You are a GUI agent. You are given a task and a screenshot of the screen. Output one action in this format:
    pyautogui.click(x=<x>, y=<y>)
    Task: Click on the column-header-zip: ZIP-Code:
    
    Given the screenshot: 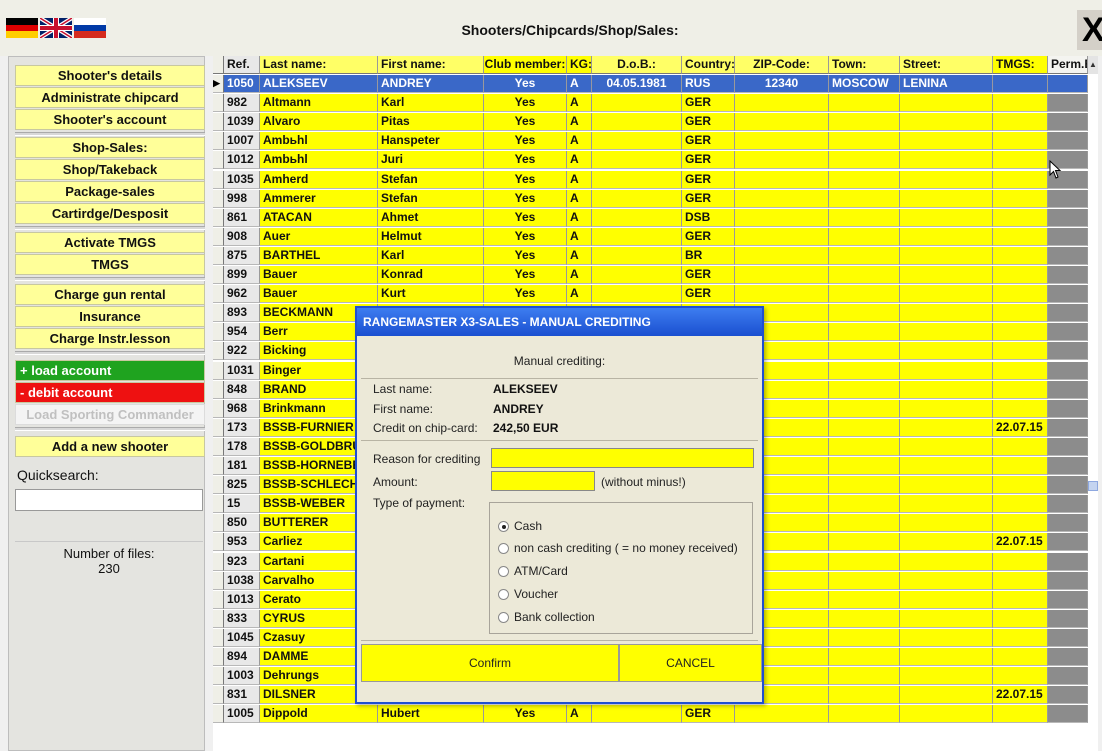 What is the action you would take?
    pyautogui.click(x=782, y=65)
    